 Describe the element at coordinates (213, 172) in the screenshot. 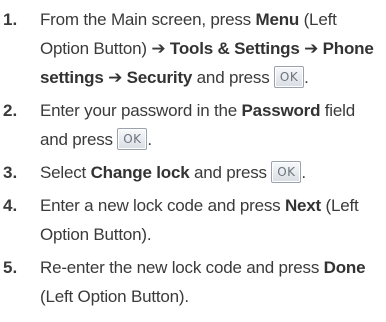

I see `step-text: Select Change lock and press OK.` at that location.